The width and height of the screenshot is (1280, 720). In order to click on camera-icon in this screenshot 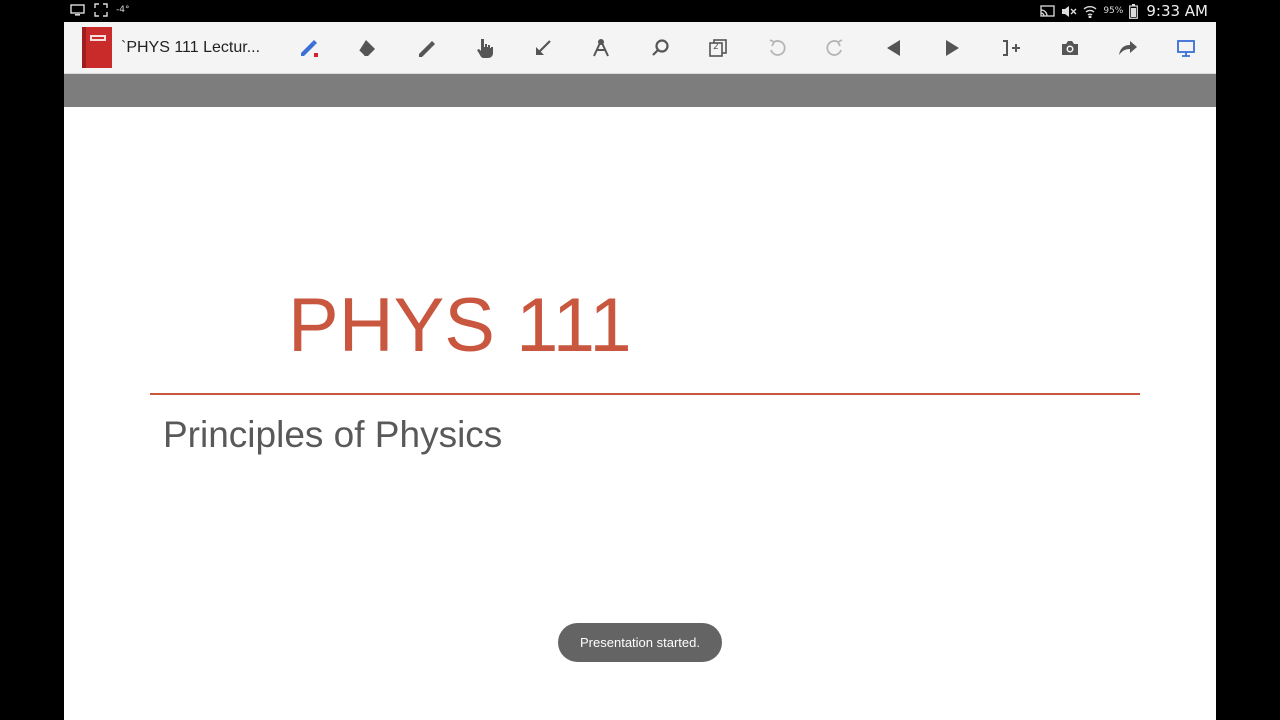, I will do `click(1070, 48)`.